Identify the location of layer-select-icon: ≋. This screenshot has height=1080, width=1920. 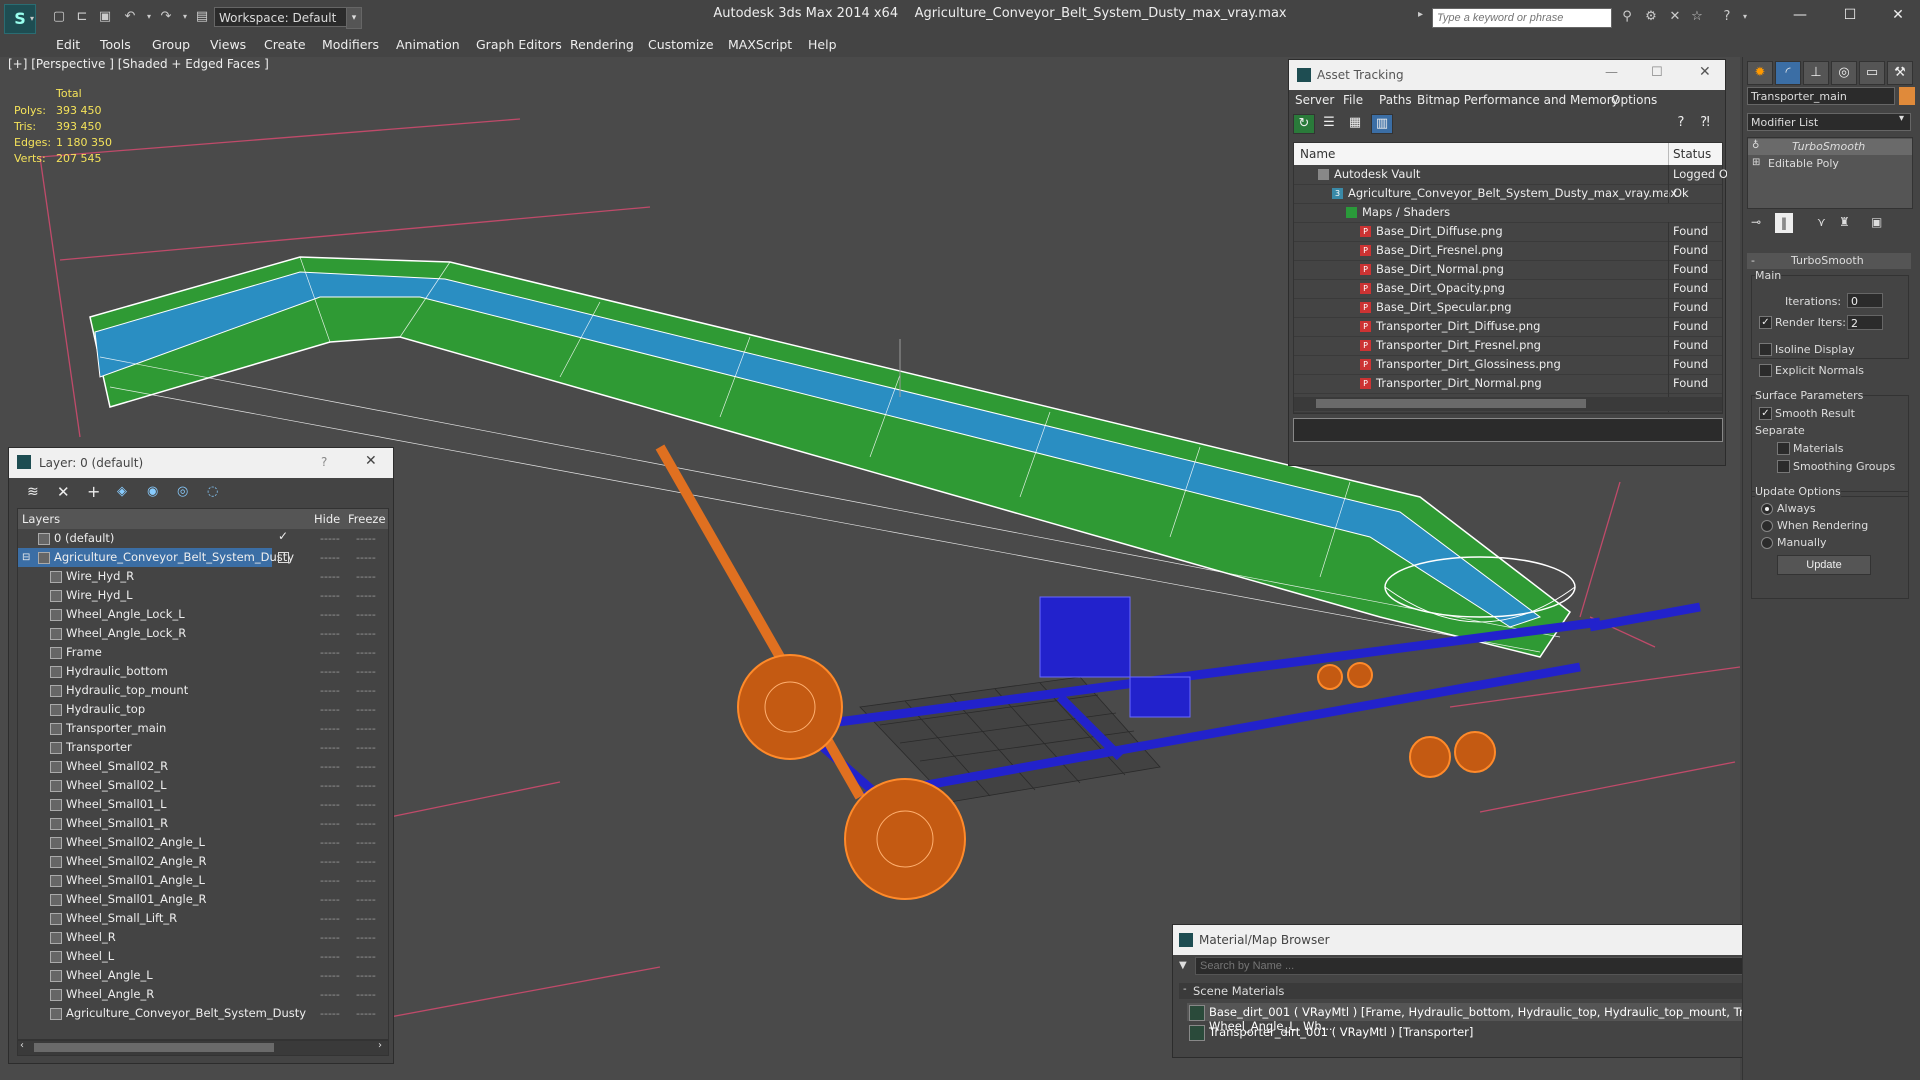
(33, 492).